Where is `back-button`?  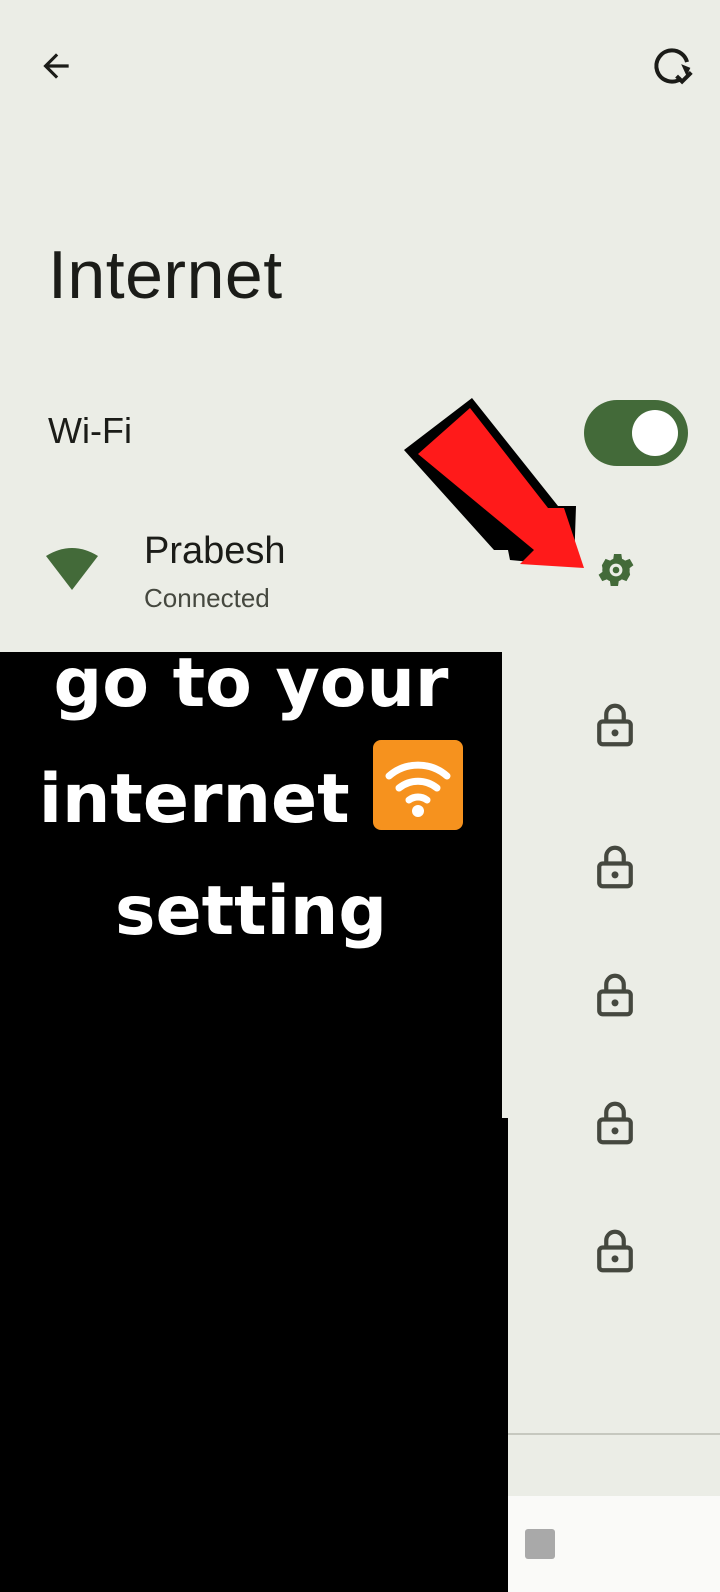
back-button is located at coordinates (56, 66).